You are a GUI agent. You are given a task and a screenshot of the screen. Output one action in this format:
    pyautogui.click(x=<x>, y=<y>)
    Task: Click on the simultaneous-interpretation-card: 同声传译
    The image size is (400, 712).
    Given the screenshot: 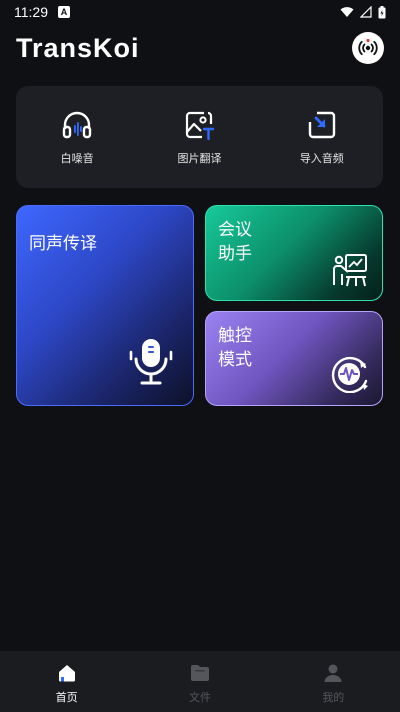 What is the action you would take?
    pyautogui.click(x=105, y=305)
    